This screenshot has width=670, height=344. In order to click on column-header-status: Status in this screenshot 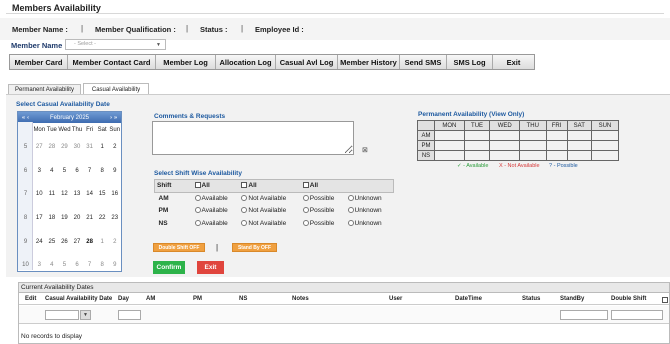, I will do `click(531, 299)`.